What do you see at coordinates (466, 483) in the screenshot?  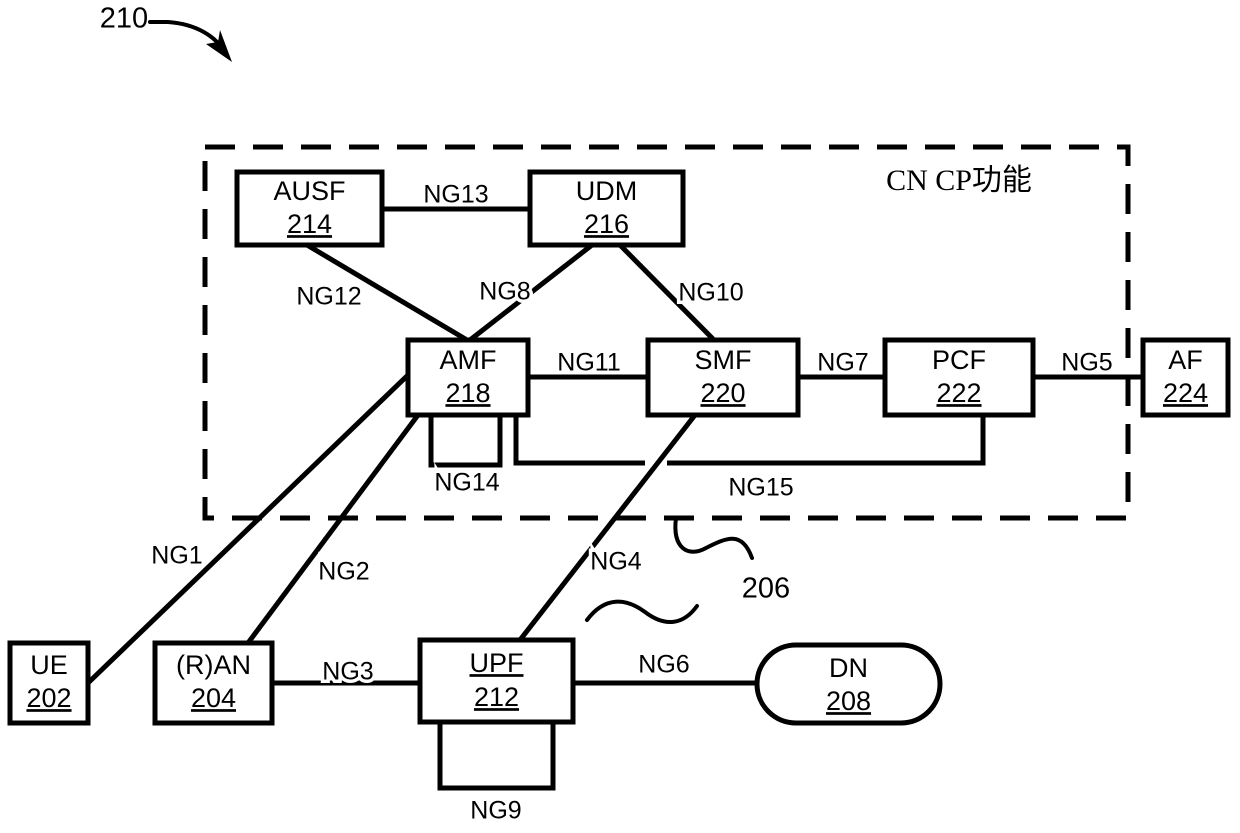 I see `edge-label-ng14: NG14` at bounding box center [466, 483].